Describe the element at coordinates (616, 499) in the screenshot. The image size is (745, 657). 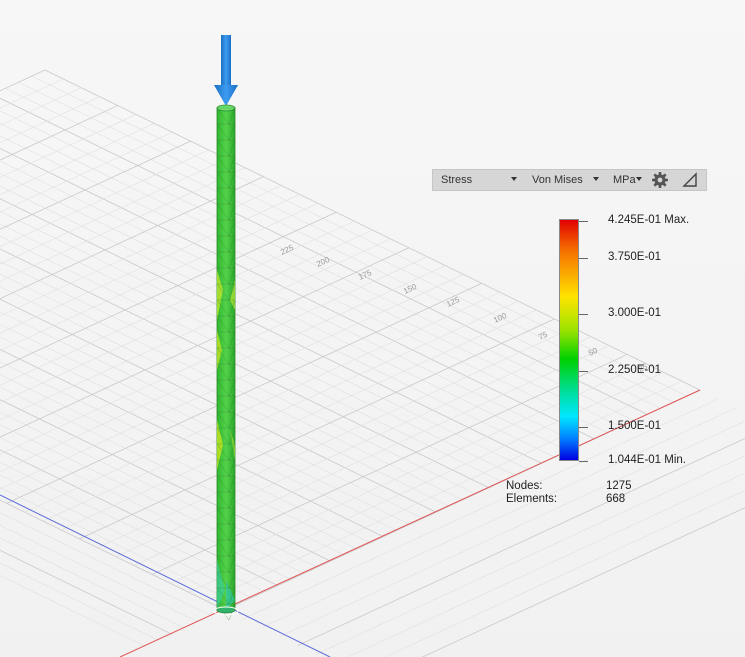
I see `elements-value: 668` at that location.